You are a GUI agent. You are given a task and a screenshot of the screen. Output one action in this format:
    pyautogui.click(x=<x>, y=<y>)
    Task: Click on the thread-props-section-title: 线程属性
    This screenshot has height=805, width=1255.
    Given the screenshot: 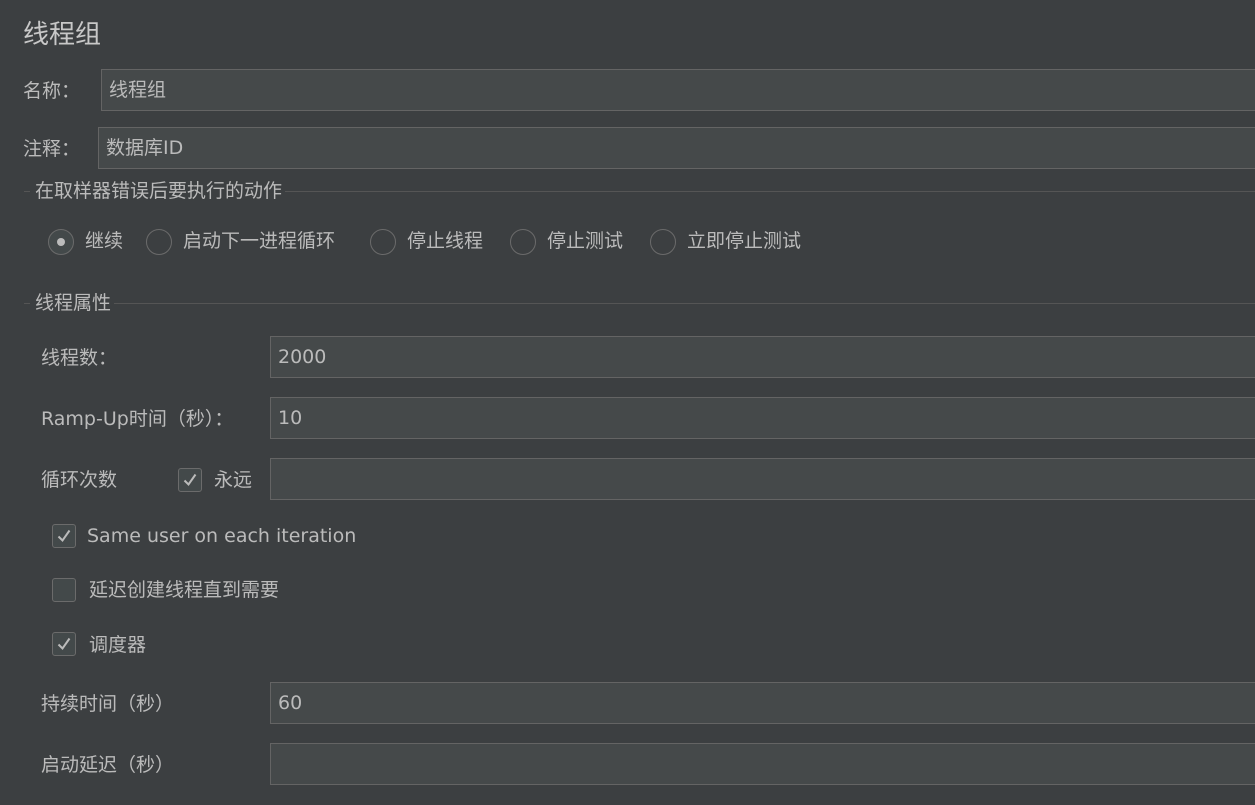 What is the action you would take?
    pyautogui.click(x=73, y=303)
    